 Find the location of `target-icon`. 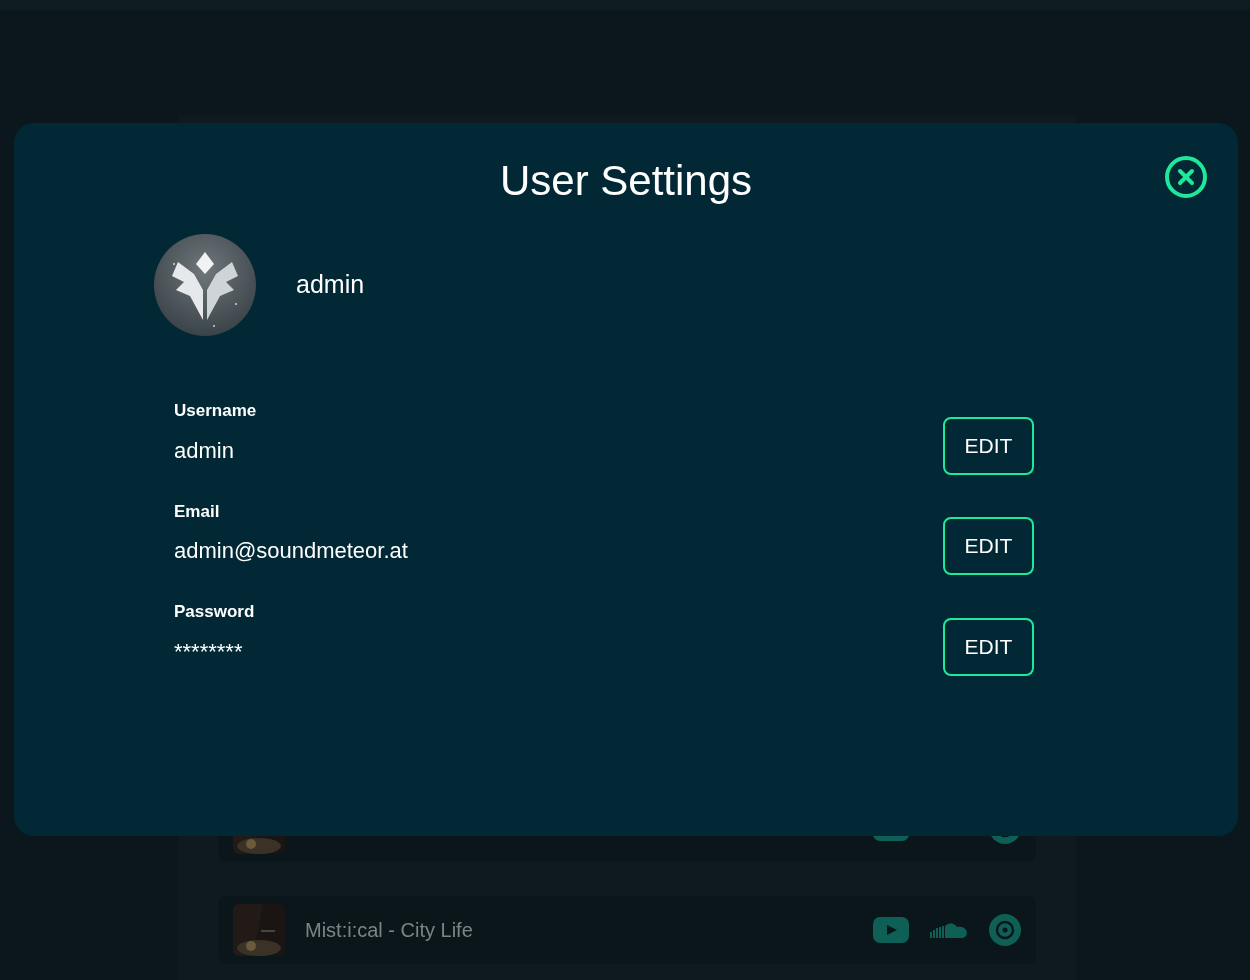

target-icon is located at coordinates (1005, 930).